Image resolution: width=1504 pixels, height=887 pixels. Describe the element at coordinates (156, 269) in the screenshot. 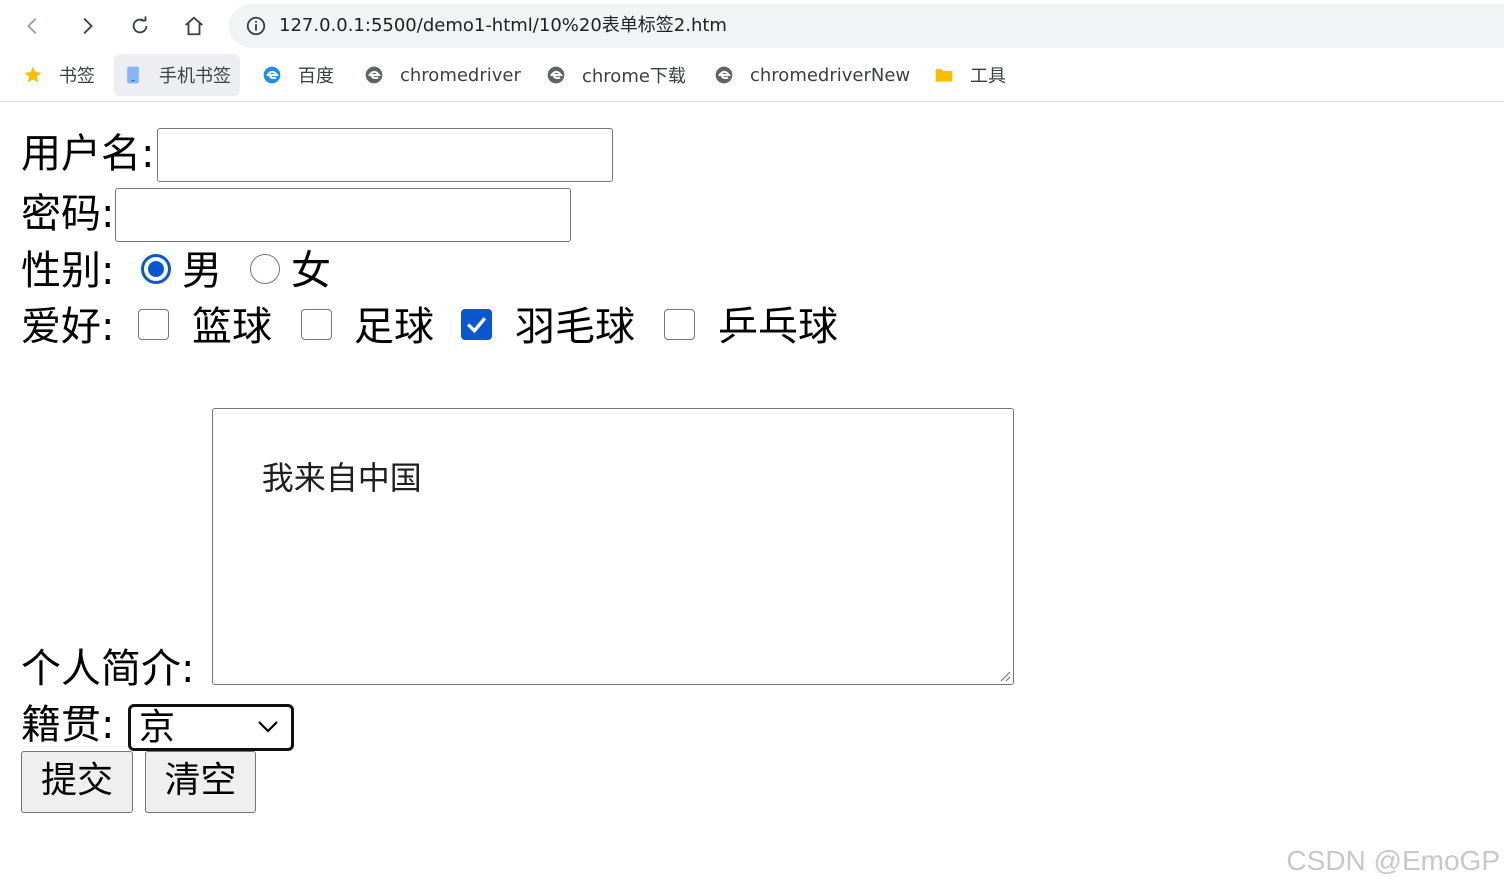

I see `gender-male-radio` at that location.